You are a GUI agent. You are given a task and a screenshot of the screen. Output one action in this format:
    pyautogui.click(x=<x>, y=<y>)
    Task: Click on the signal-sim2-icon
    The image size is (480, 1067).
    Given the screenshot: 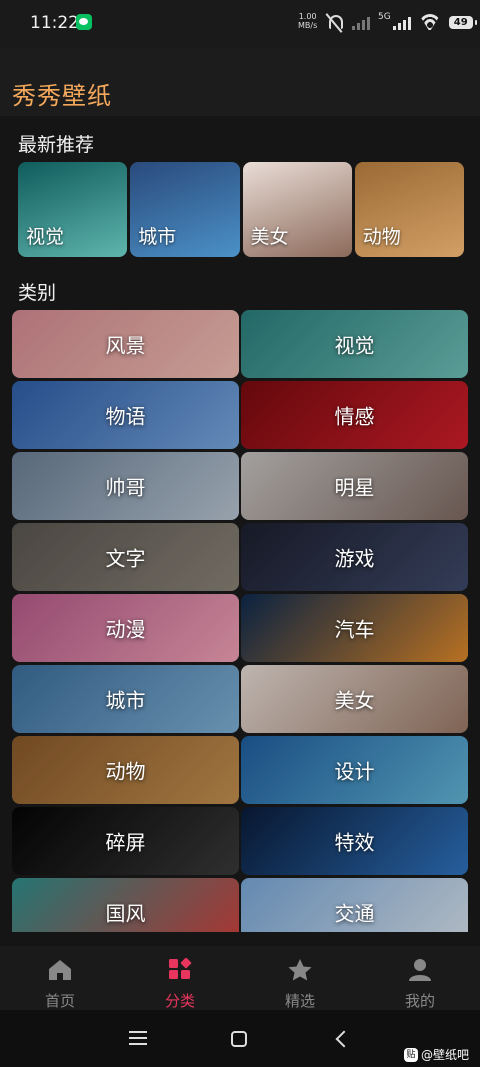 What is the action you would take?
    pyautogui.click(x=401, y=22)
    